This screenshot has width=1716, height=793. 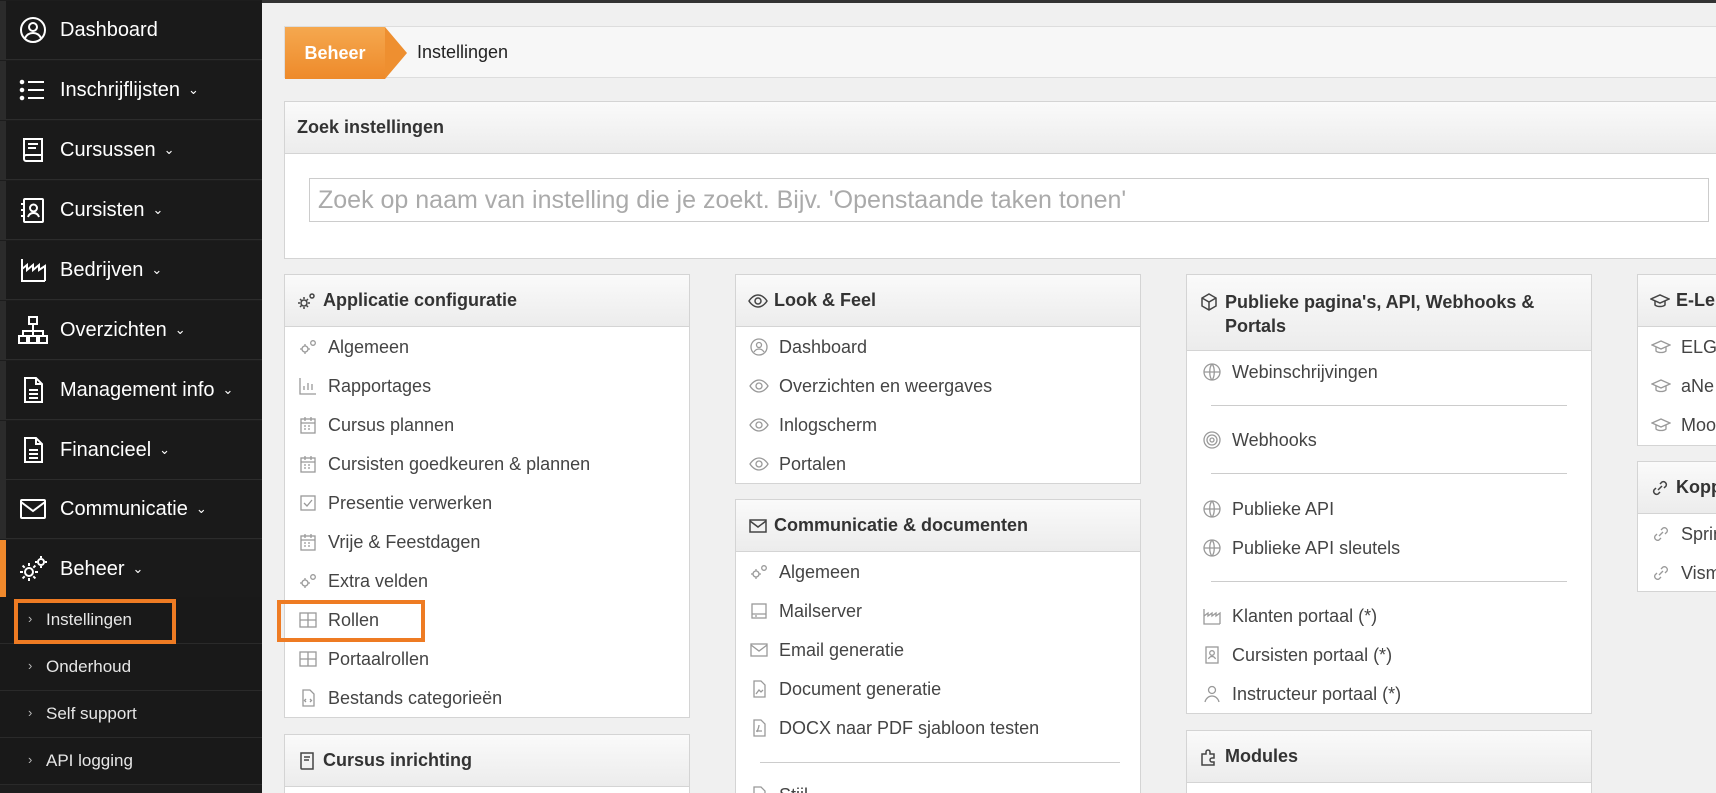 I want to click on eye-icon, so click(x=759, y=425).